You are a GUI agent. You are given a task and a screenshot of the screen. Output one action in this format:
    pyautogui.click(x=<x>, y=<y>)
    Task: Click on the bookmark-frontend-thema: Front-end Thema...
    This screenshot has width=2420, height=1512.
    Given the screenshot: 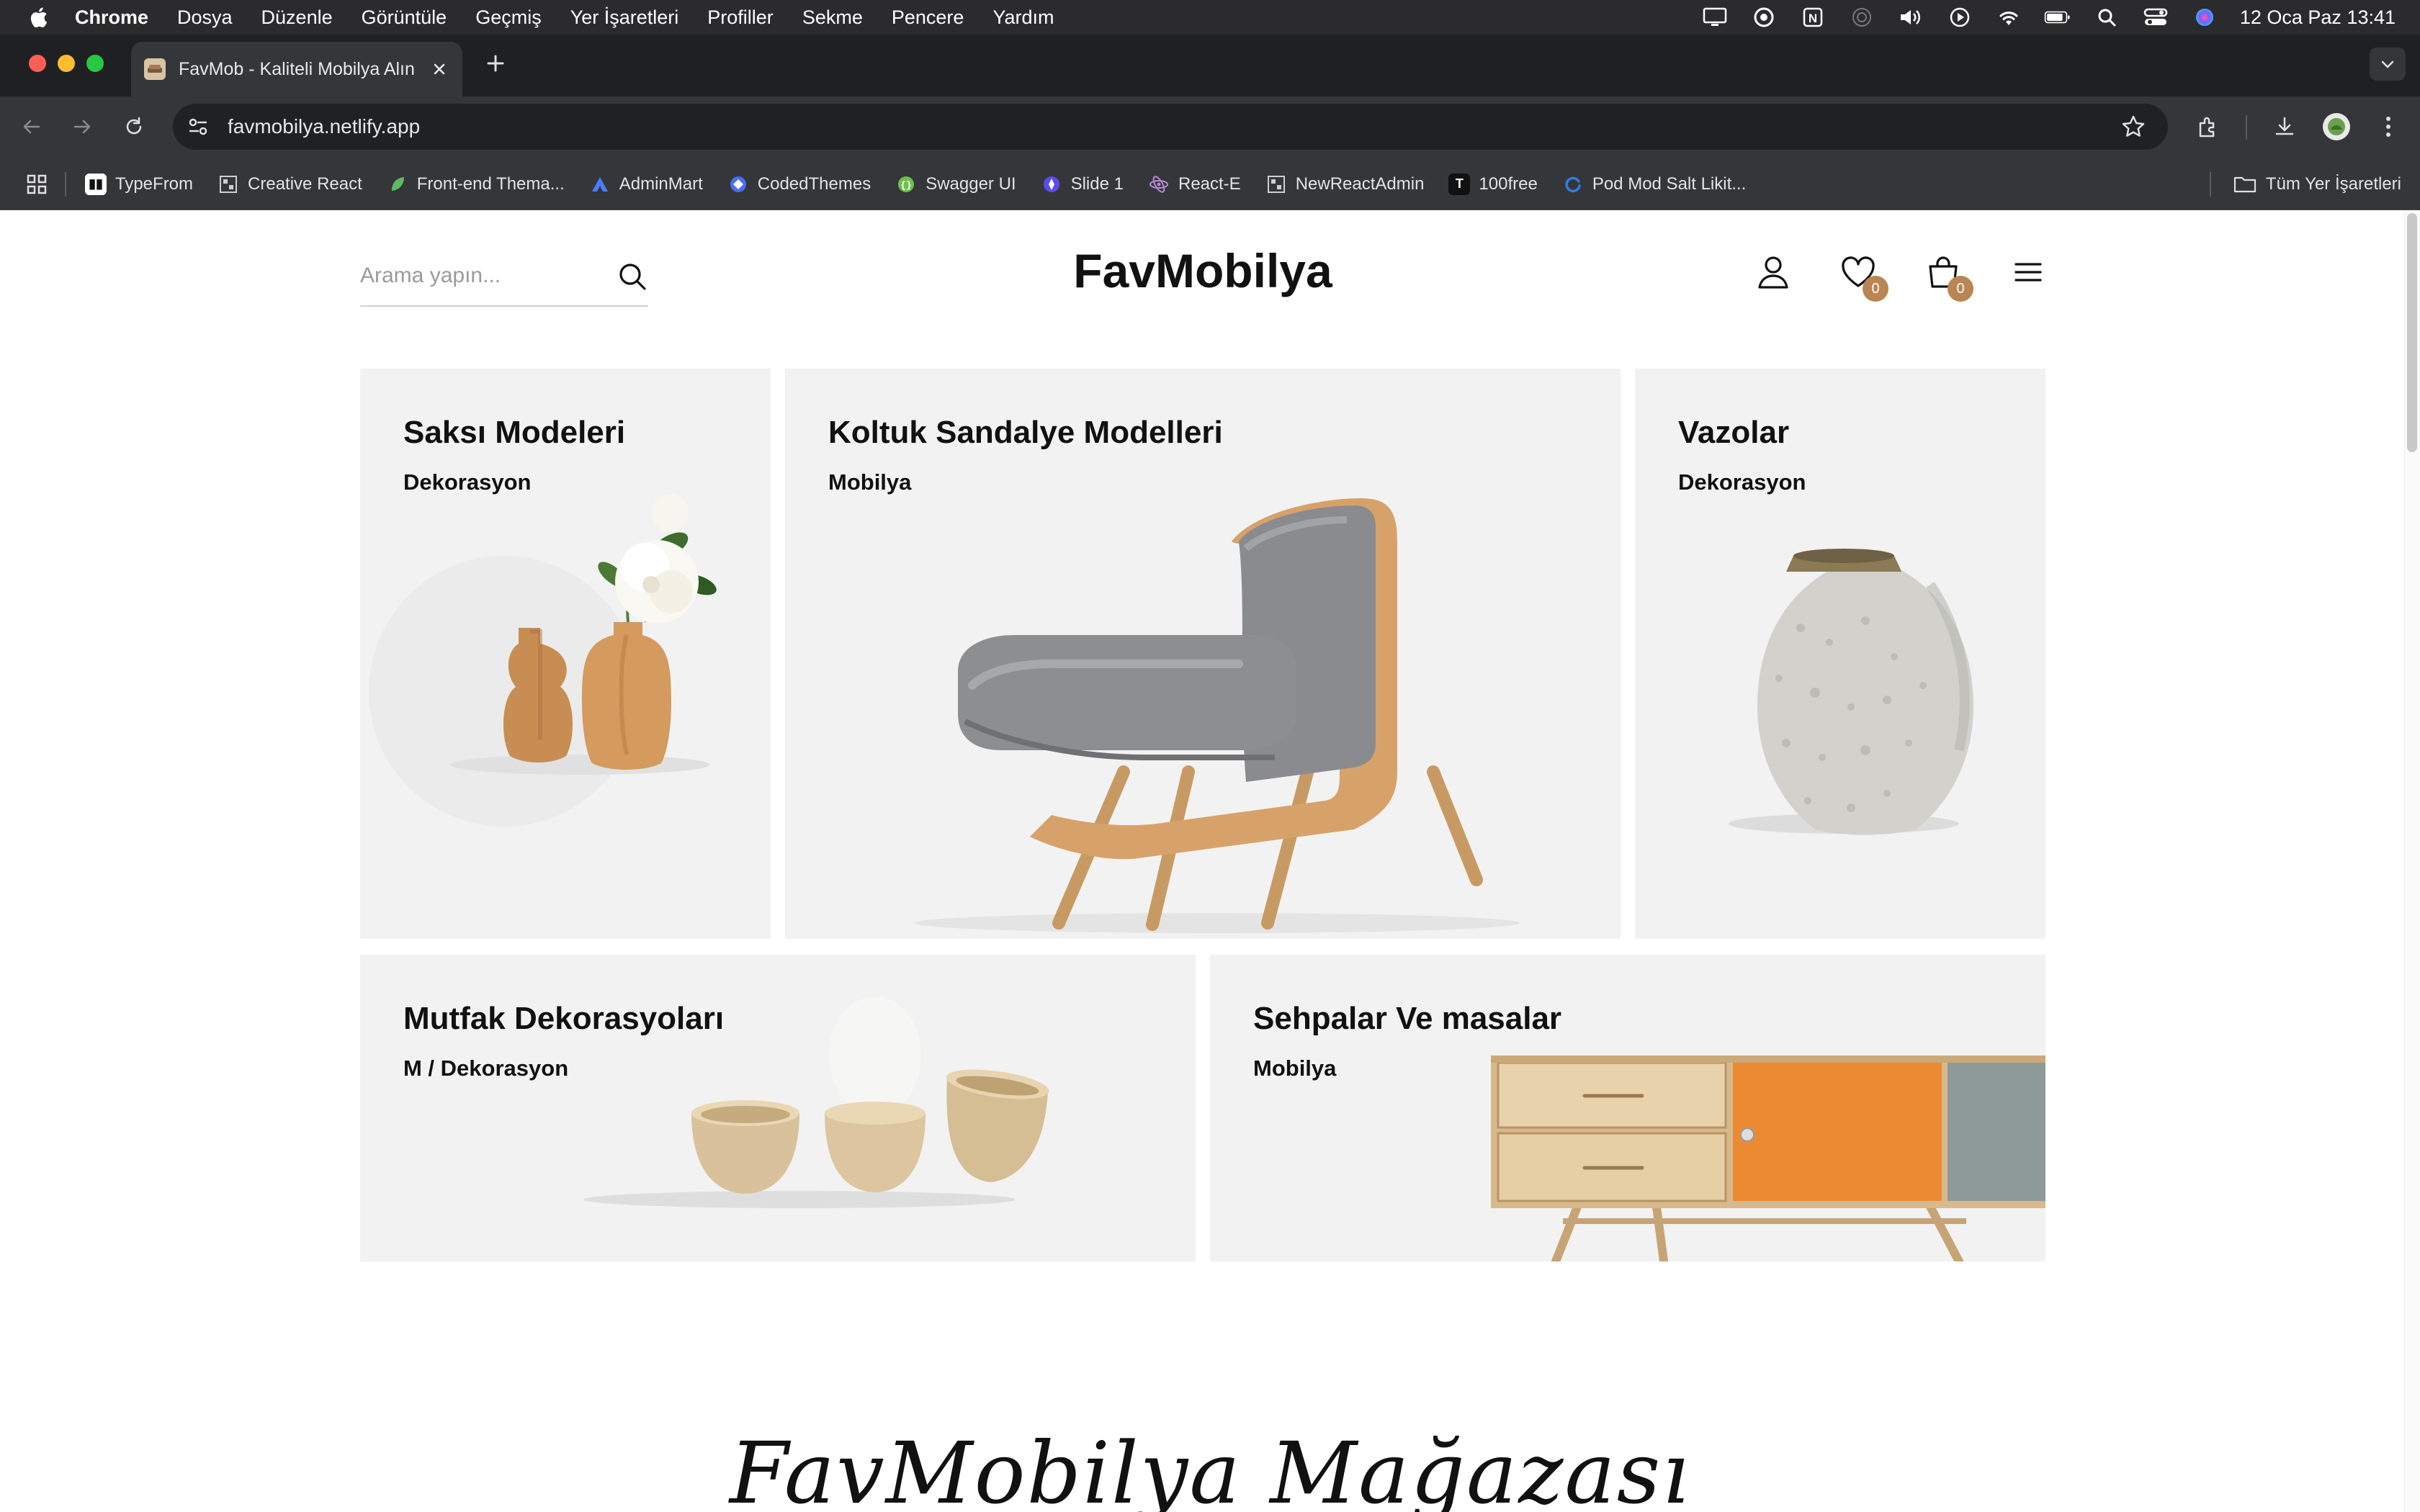 What is the action you would take?
    pyautogui.click(x=476, y=184)
    